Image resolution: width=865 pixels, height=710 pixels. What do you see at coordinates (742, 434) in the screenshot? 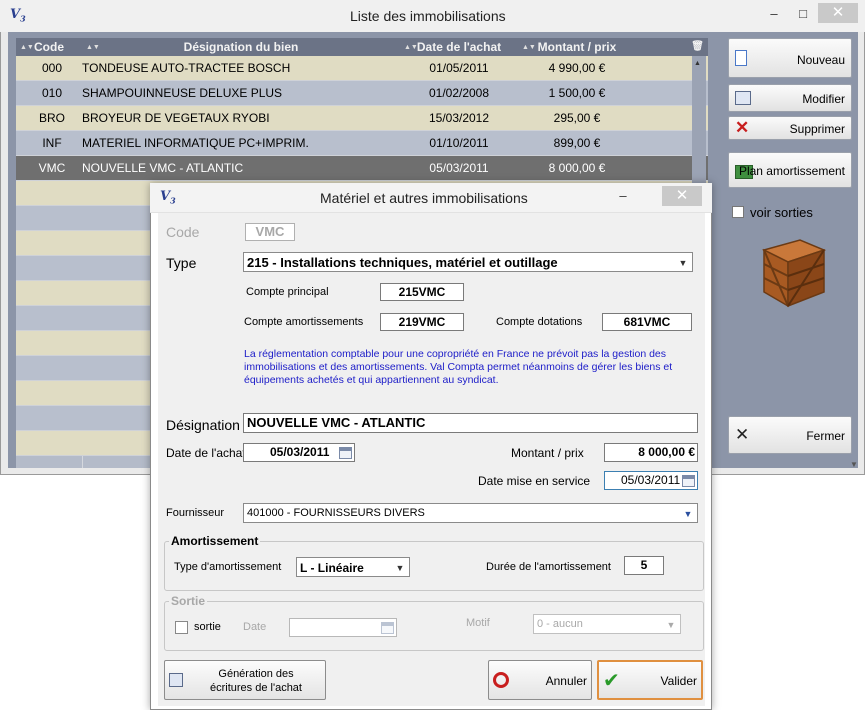
I see `close-x-icon: ✕` at bounding box center [742, 434].